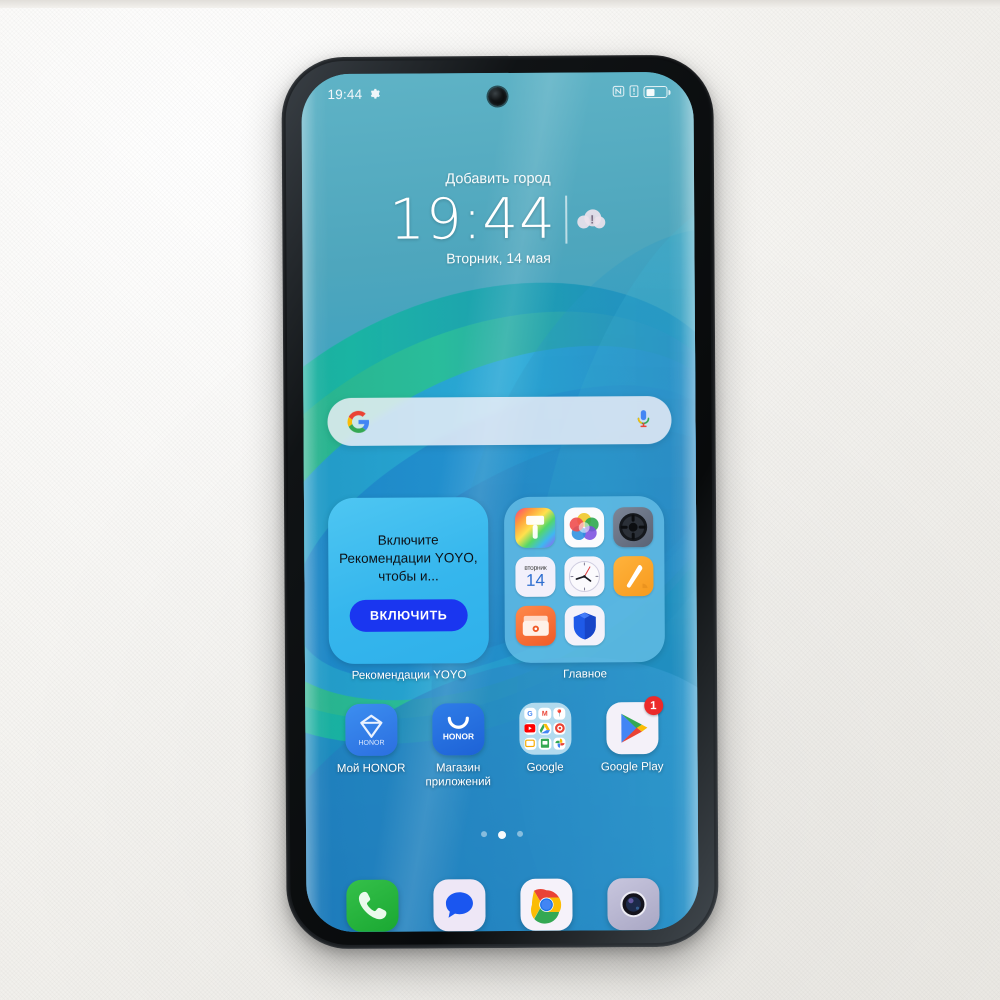 The height and width of the screenshot is (1000, 1000). I want to click on drive-mini-icon, so click(545, 728).